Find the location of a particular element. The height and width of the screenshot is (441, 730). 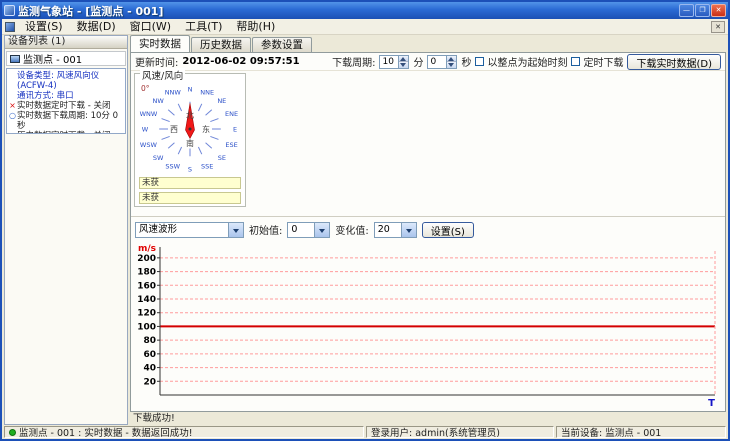

minutes-spinner: 10 is located at coordinates (394, 61).